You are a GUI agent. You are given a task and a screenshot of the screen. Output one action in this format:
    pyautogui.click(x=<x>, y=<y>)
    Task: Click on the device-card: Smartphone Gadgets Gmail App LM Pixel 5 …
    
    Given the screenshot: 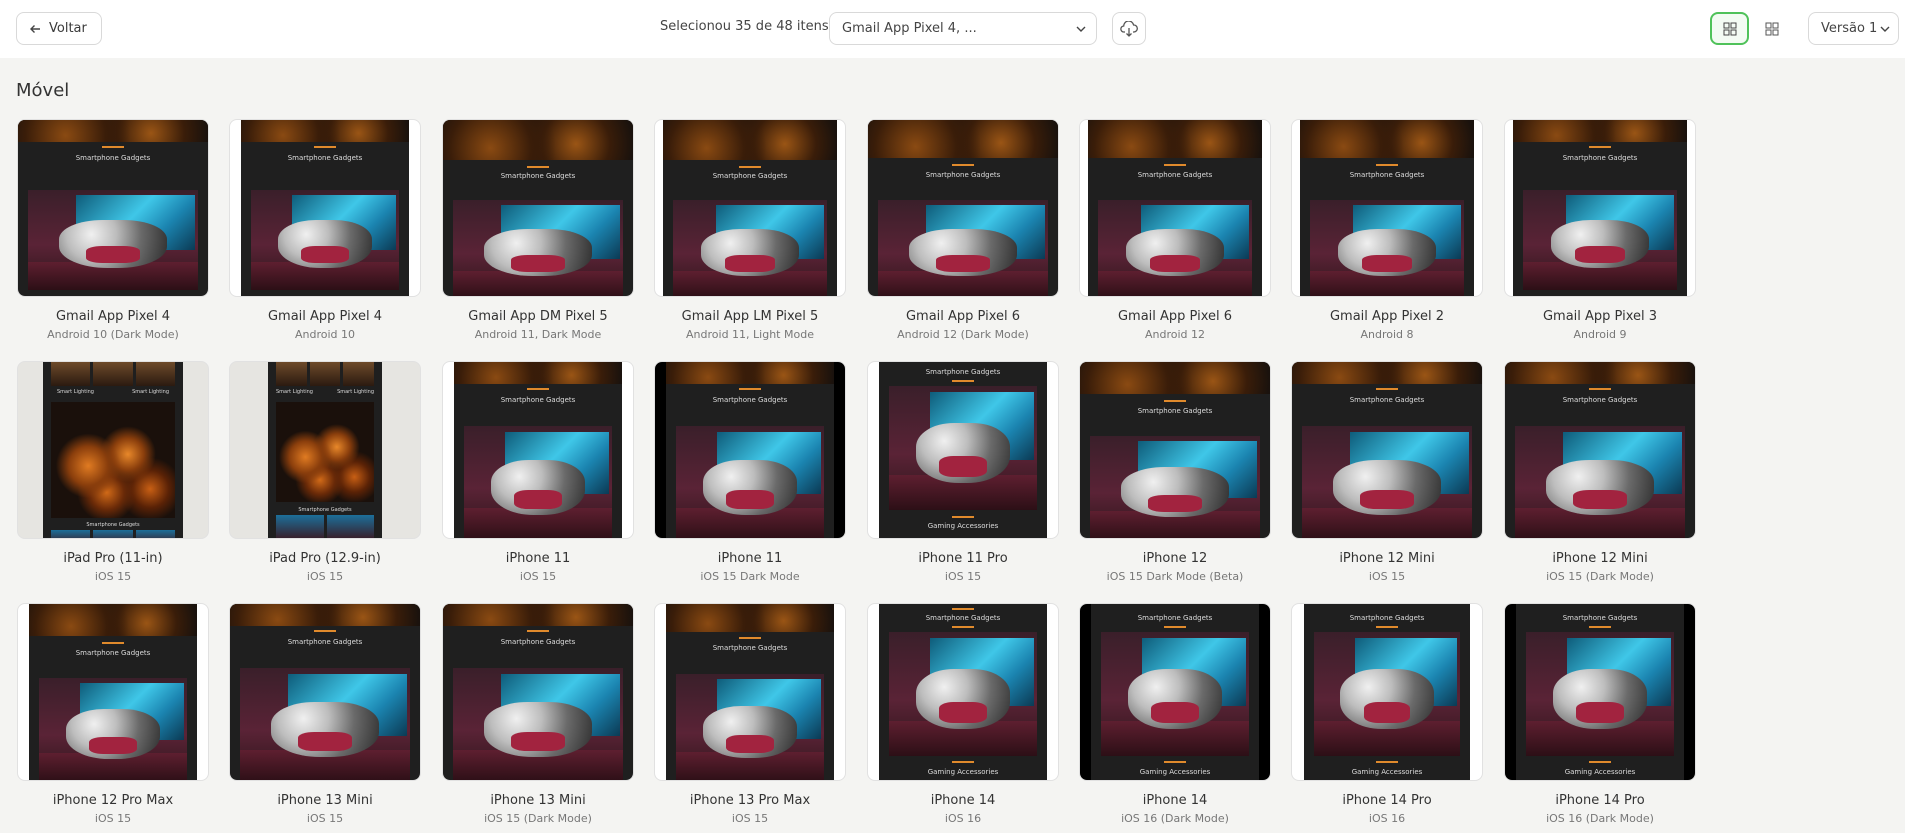 What is the action you would take?
    pyautogui.click(x=750, y=230)
    